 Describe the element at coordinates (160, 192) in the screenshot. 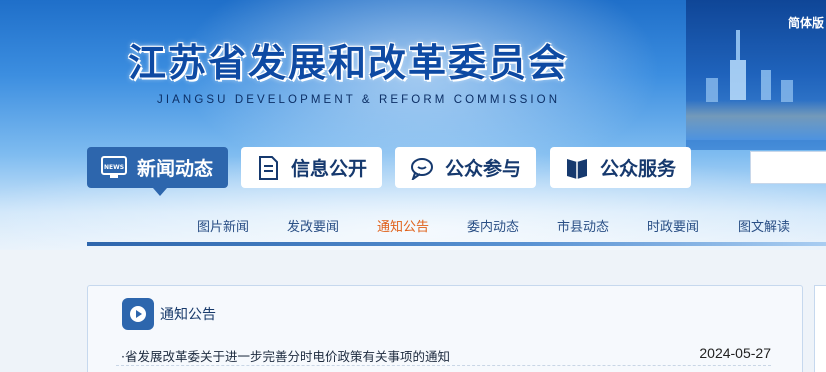

I see `active-nav-indicator` at that location.